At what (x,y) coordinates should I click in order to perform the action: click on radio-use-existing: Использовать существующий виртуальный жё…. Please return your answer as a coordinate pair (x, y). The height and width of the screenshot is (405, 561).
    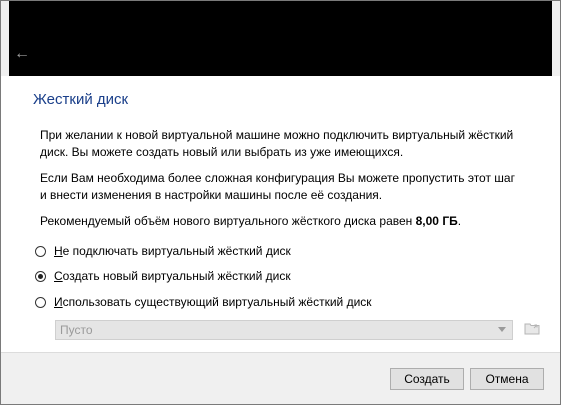
    Looking at the image, I should click on (203, 302).